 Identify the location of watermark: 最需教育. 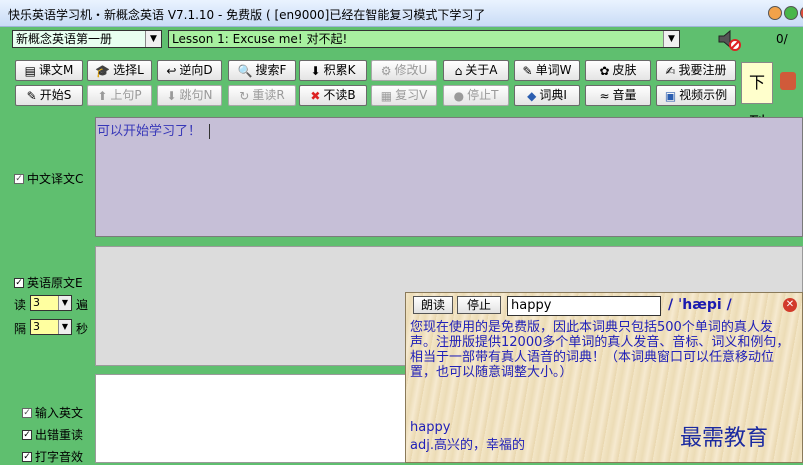
(724, 438).